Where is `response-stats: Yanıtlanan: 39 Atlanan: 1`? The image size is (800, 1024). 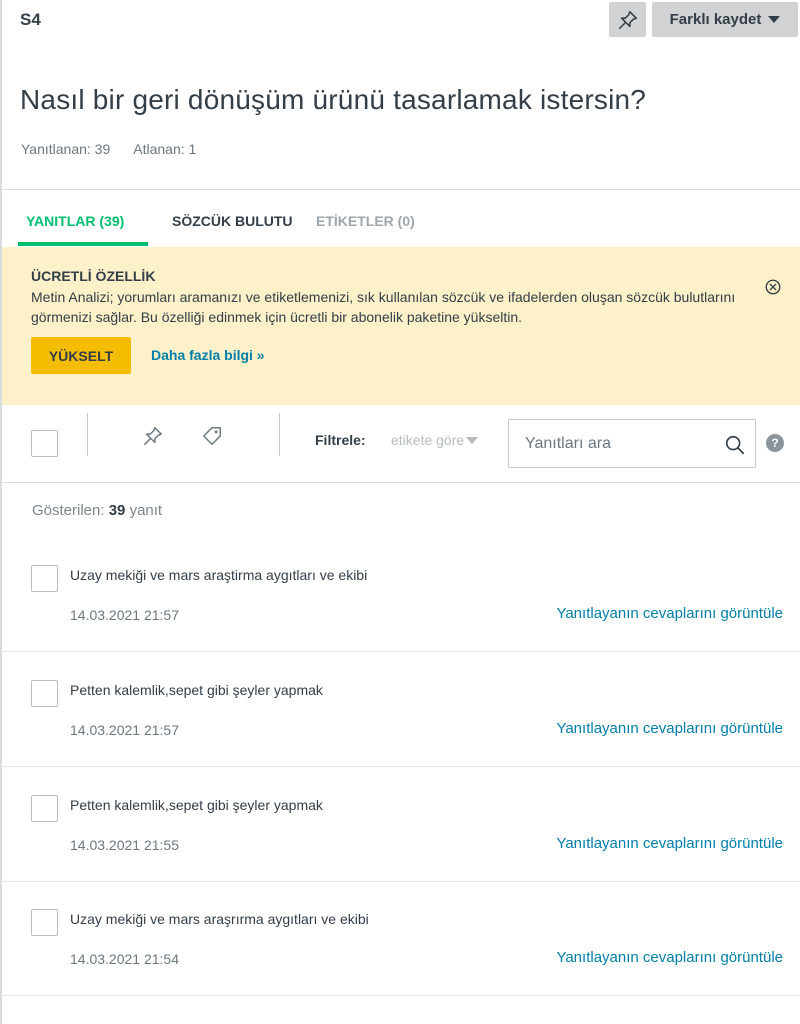
response-stats: Yanıtlanan: 39 Atlanan: 1 is located at coordinates (108, 149).